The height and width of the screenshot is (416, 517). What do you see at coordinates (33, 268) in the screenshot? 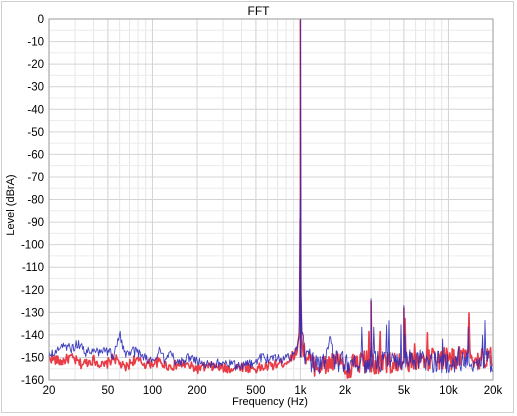
I see `y-tick-label: -110` at bounding box center [33, 268].